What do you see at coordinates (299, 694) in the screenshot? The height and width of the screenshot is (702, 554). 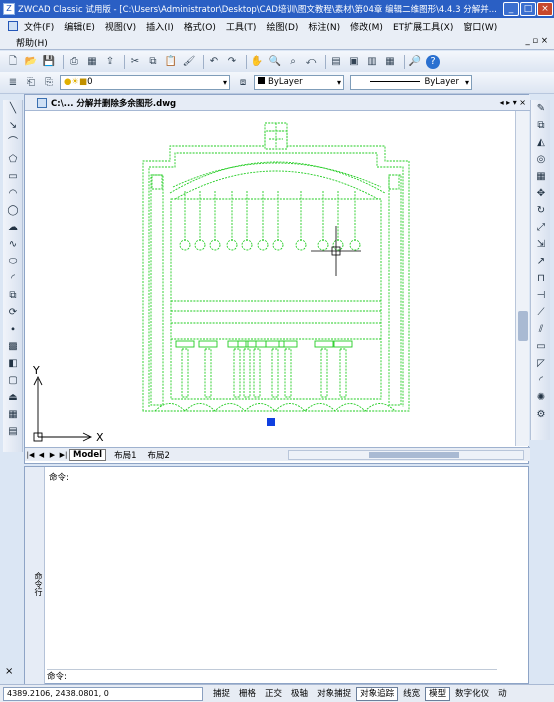 I see `status-toggle: 极轴` at bounding box center [299, 694].